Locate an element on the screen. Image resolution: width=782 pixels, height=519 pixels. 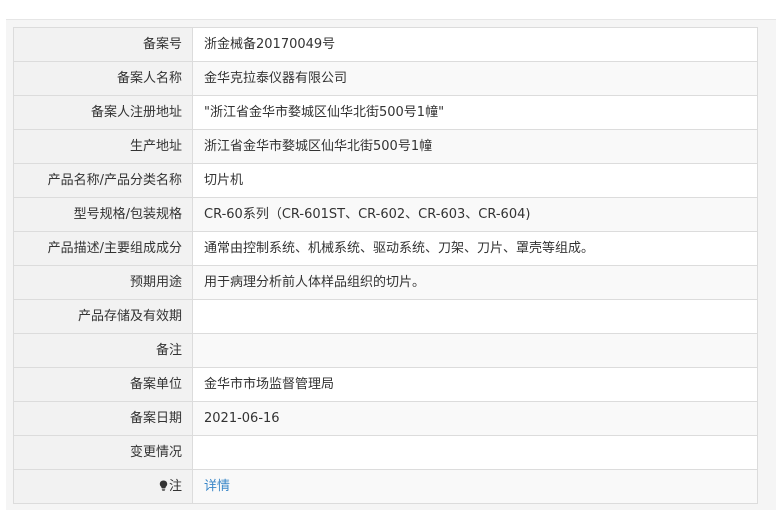
row-label: 变更情况 is located at coordinates (103, 452).